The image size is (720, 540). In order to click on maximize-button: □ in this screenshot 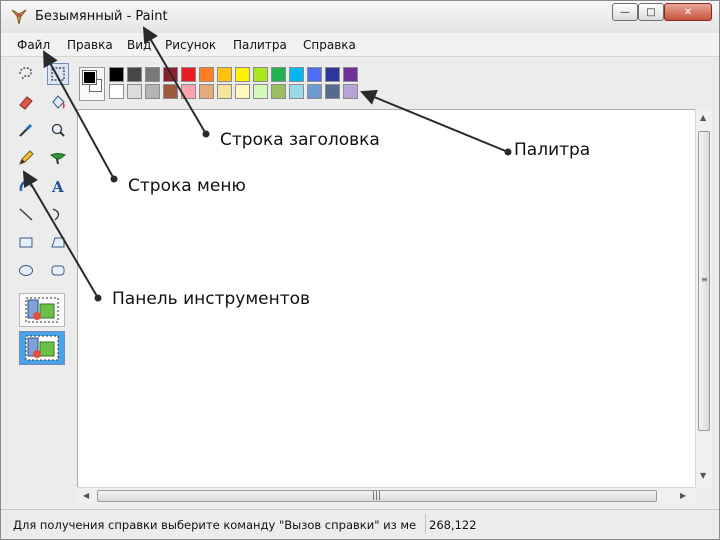, I will do `click(651, 12)`.